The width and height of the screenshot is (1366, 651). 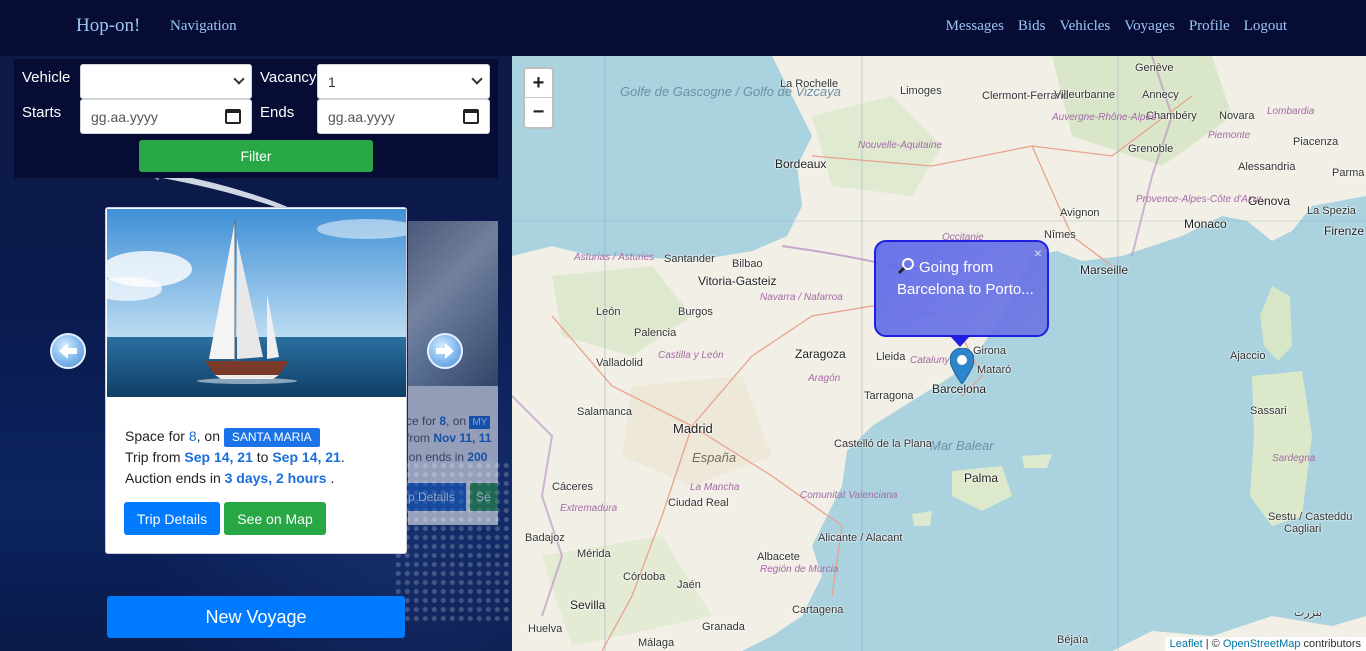 What do you see at coordinates (883, 444) in the screenshot?
I see `map-label-castellon: Castelló de la Plana` at bounding box center [883, 444].